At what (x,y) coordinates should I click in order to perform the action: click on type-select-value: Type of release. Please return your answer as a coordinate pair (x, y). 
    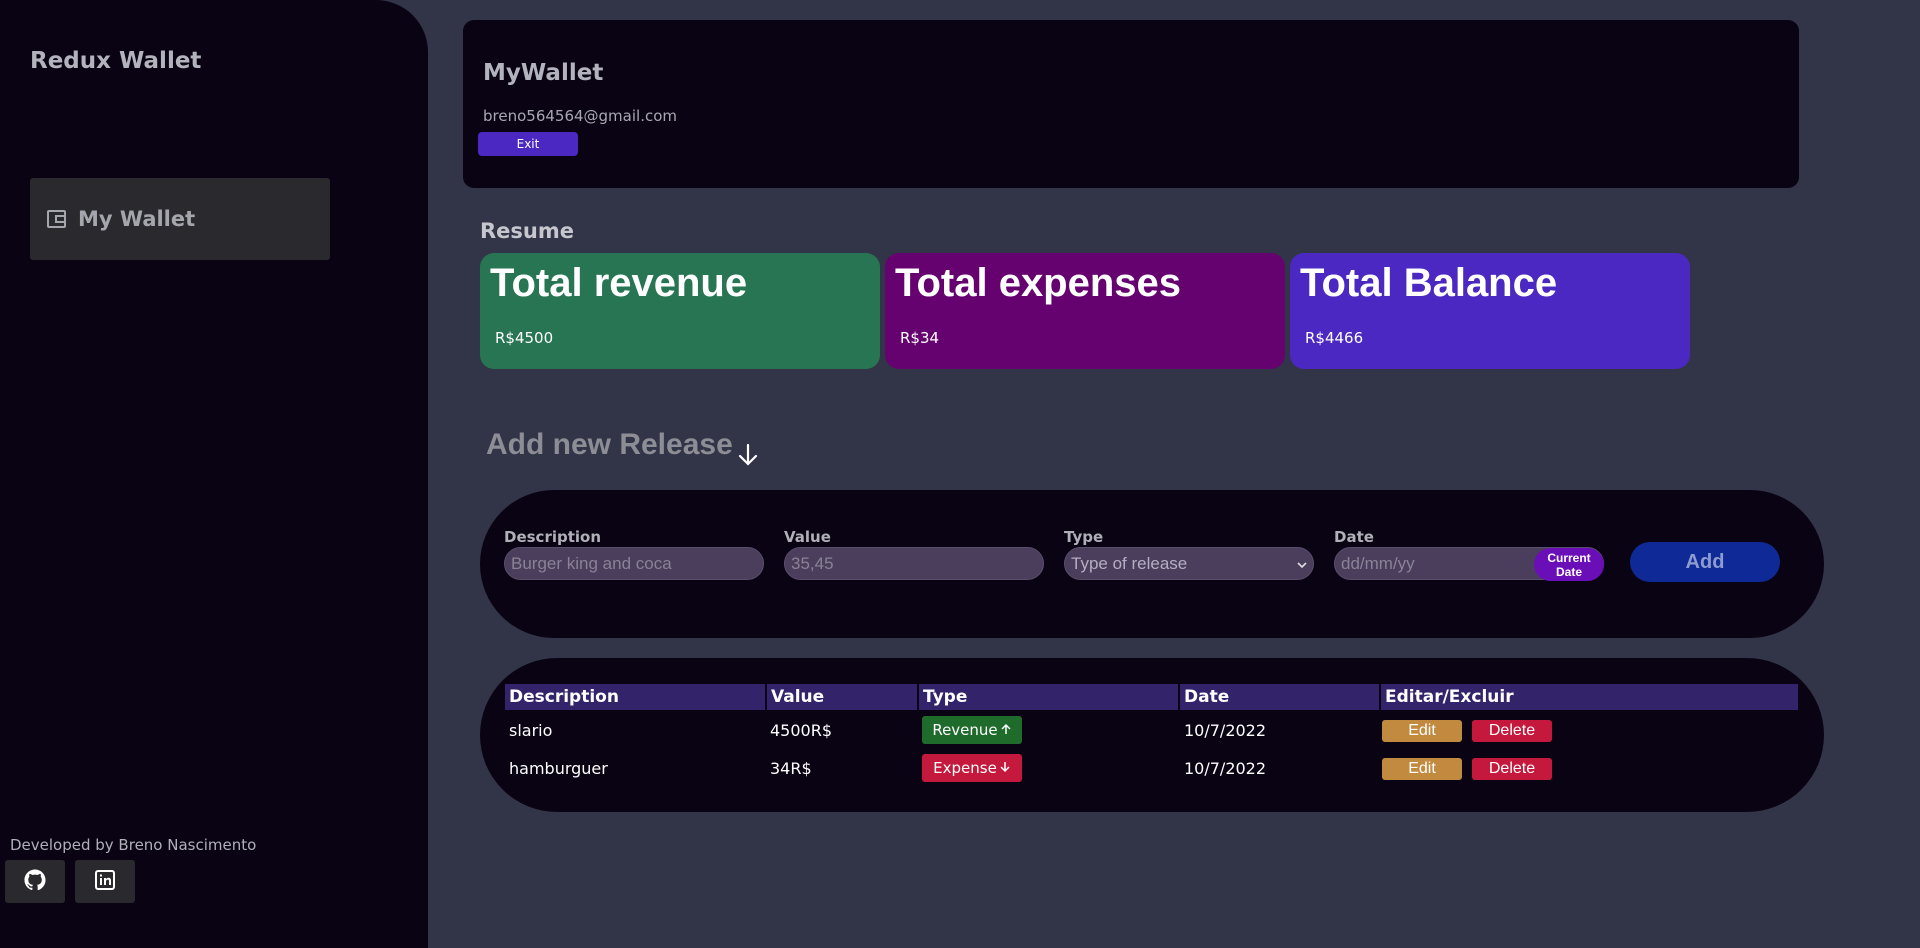
    Looking at the image, I should click on (1129, 563).